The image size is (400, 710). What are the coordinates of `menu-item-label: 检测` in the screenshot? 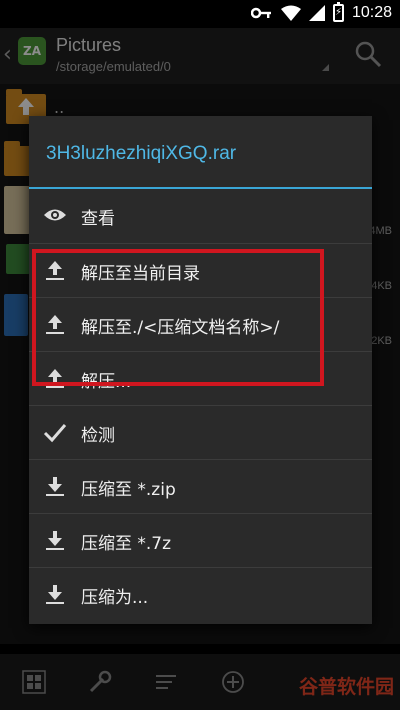 It's located at (98, 436).